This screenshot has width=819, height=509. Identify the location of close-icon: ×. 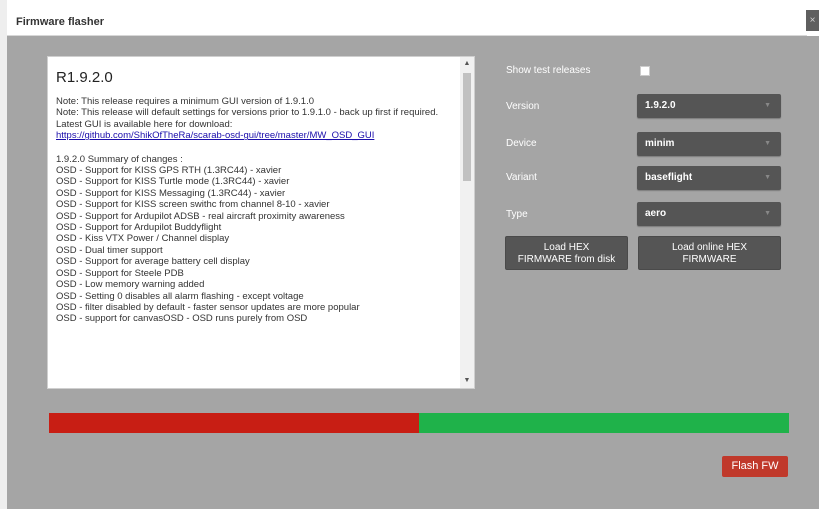
(812, 20).